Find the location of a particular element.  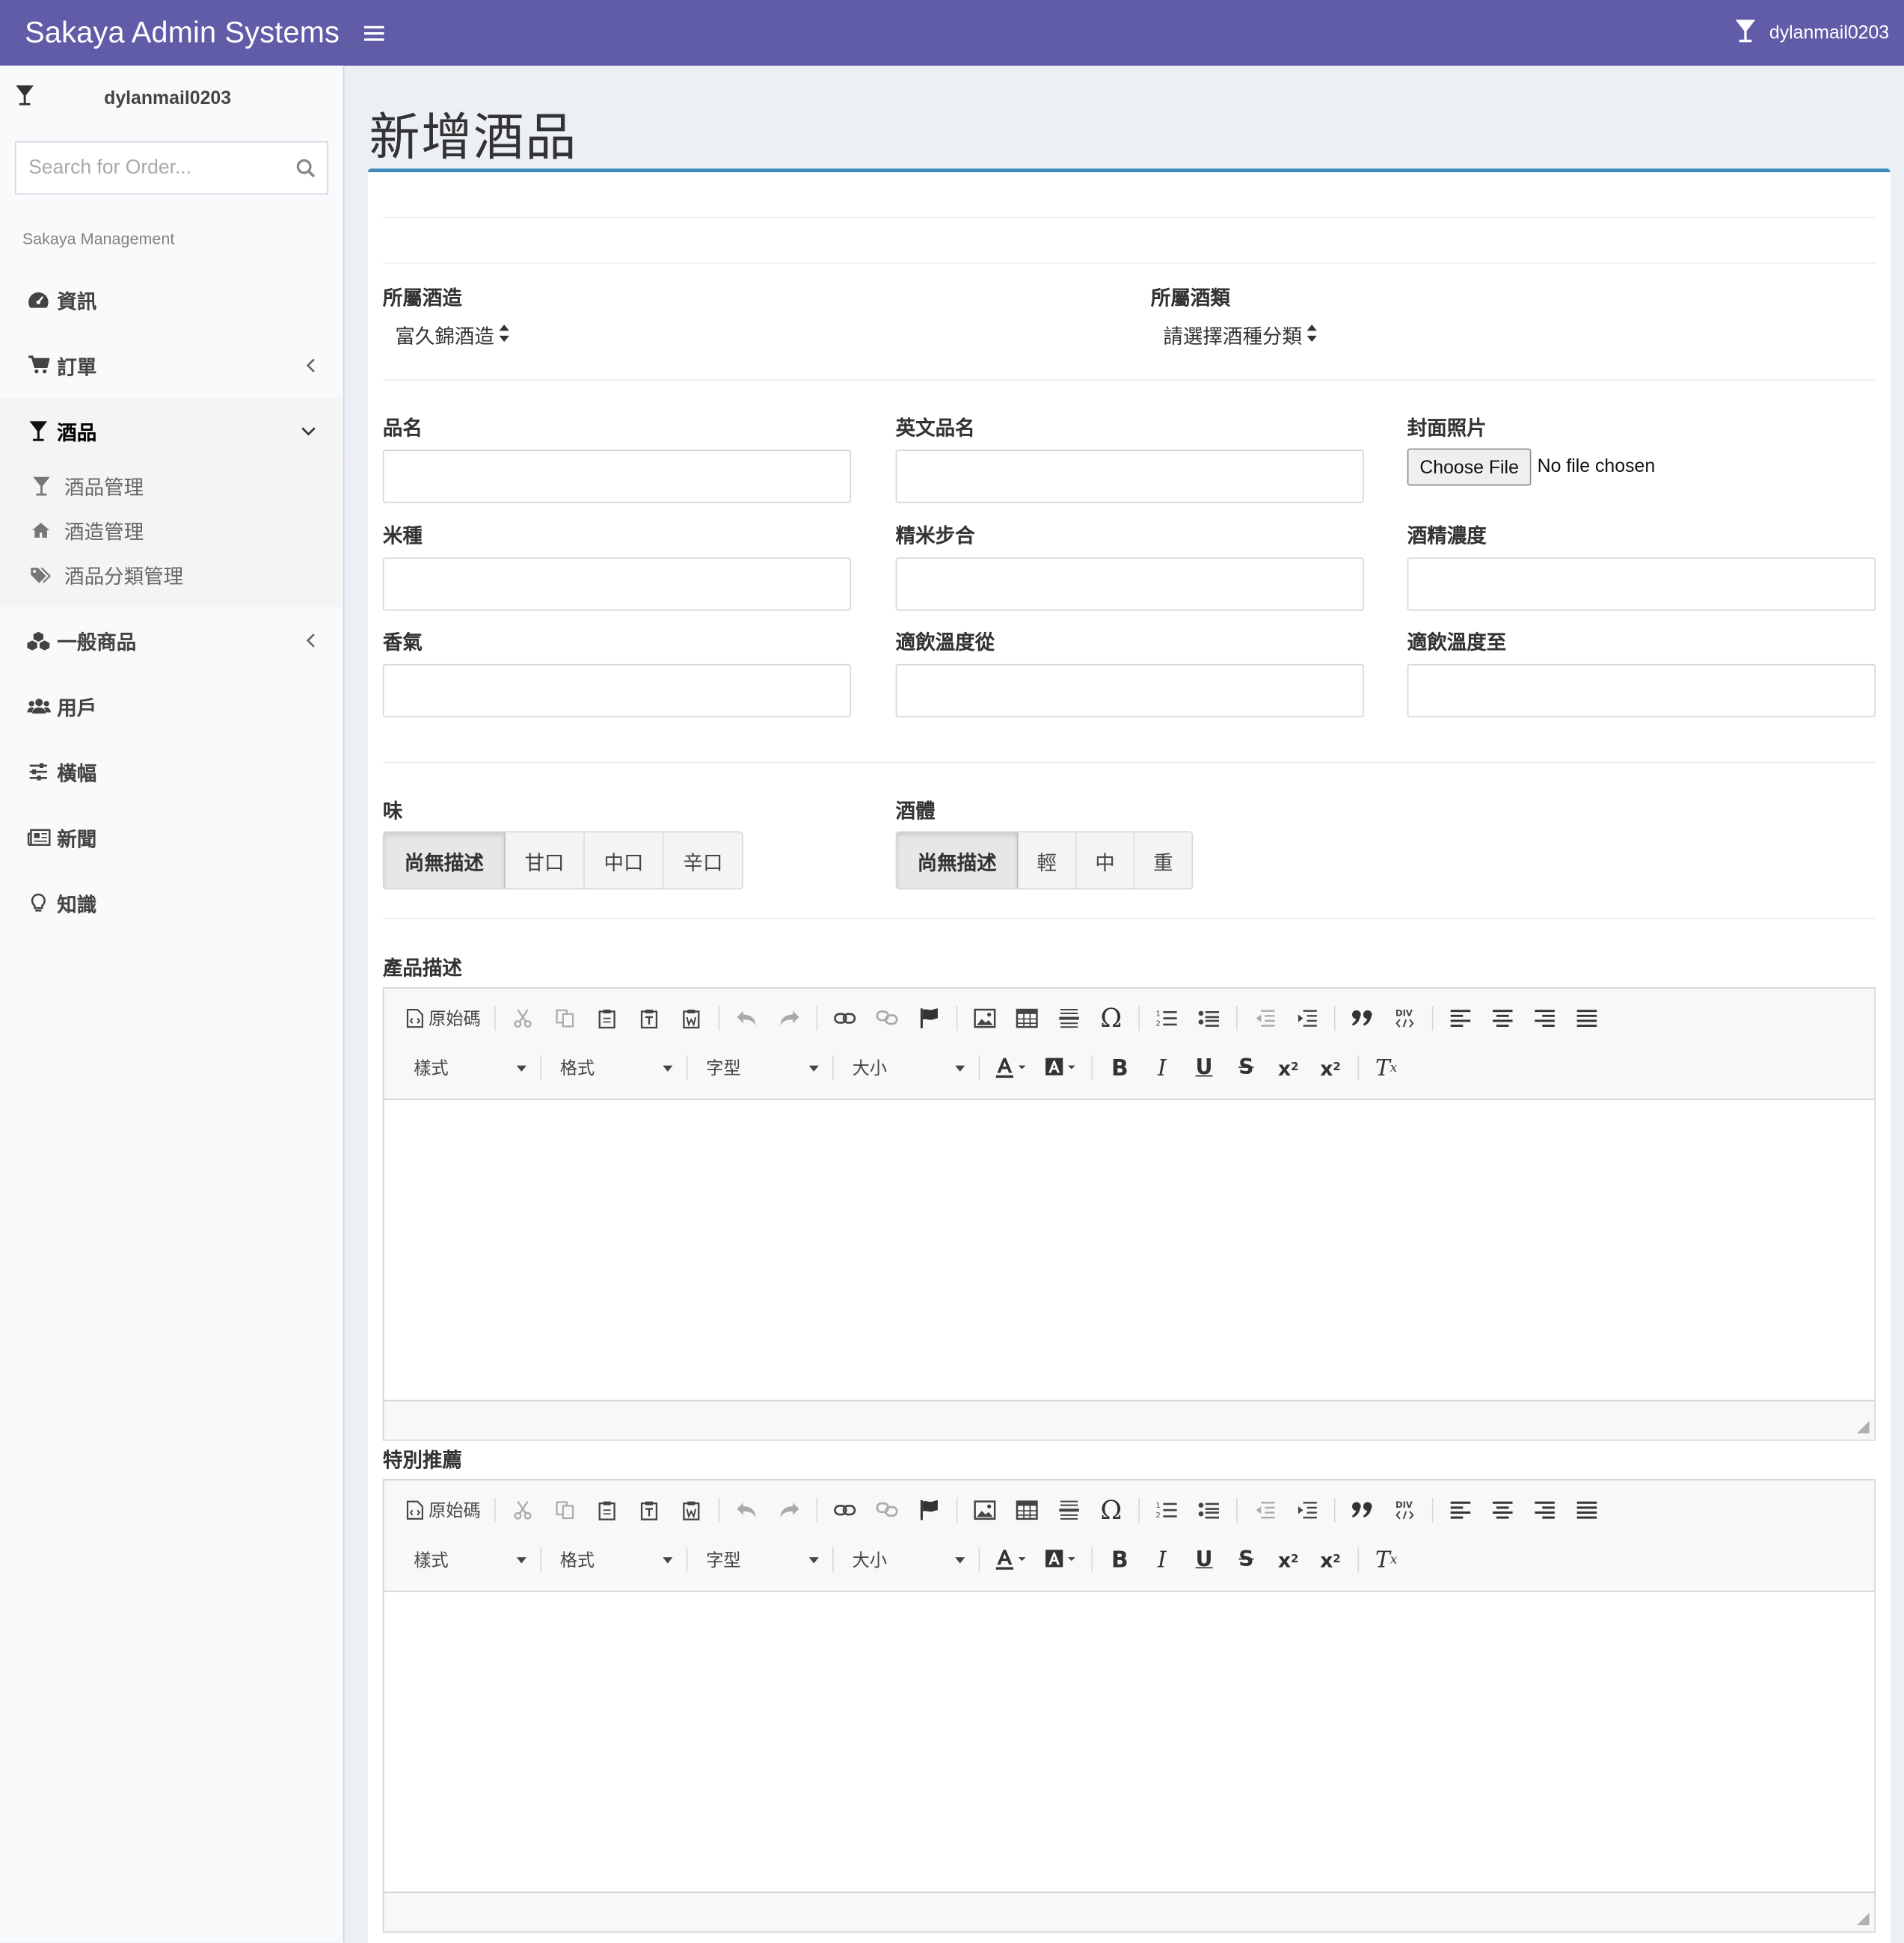

sidebar-subitem-sake-management: 酒品管理 is located at coordinates (171, 486).